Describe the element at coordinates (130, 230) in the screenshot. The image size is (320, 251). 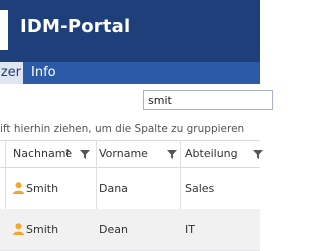
I see `table-row: Smith Dean IT` at that location.